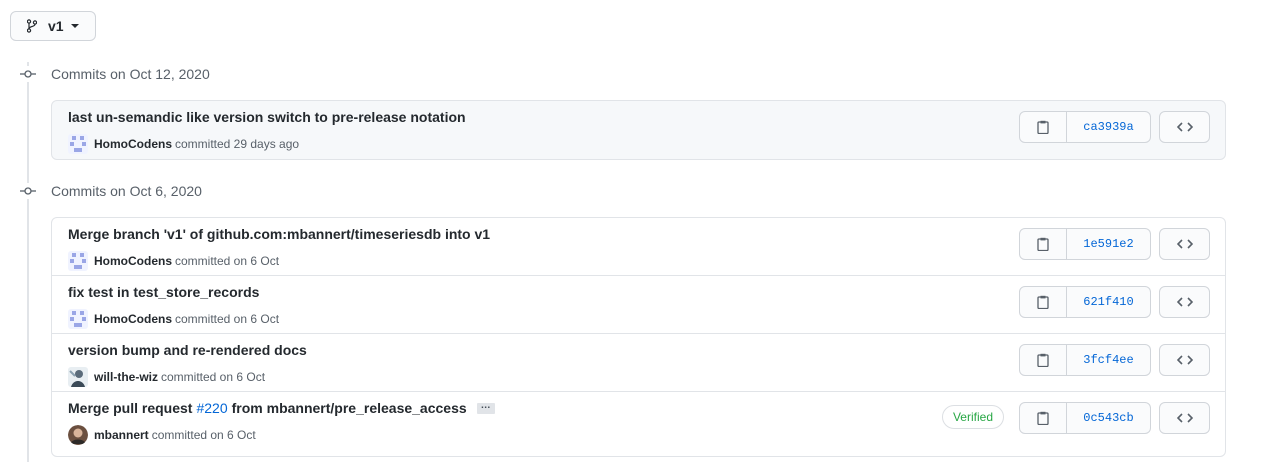 This screenshot has width=1263, height=462. Describe the element at coordinates (121, 435) in the screenshot. I see `commit-author: mbannert` at that location.